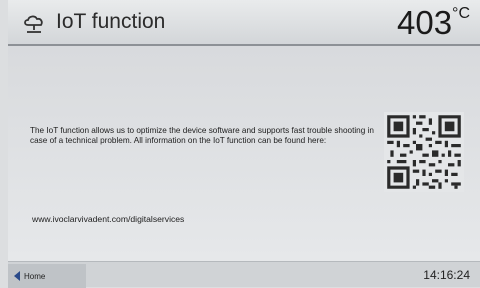 Image resolution: width=480 pixels, height=288 pixels. Describe the element at coordinates (461, 13) in the screenshot. I see `temperature-unit: °C` at that location.